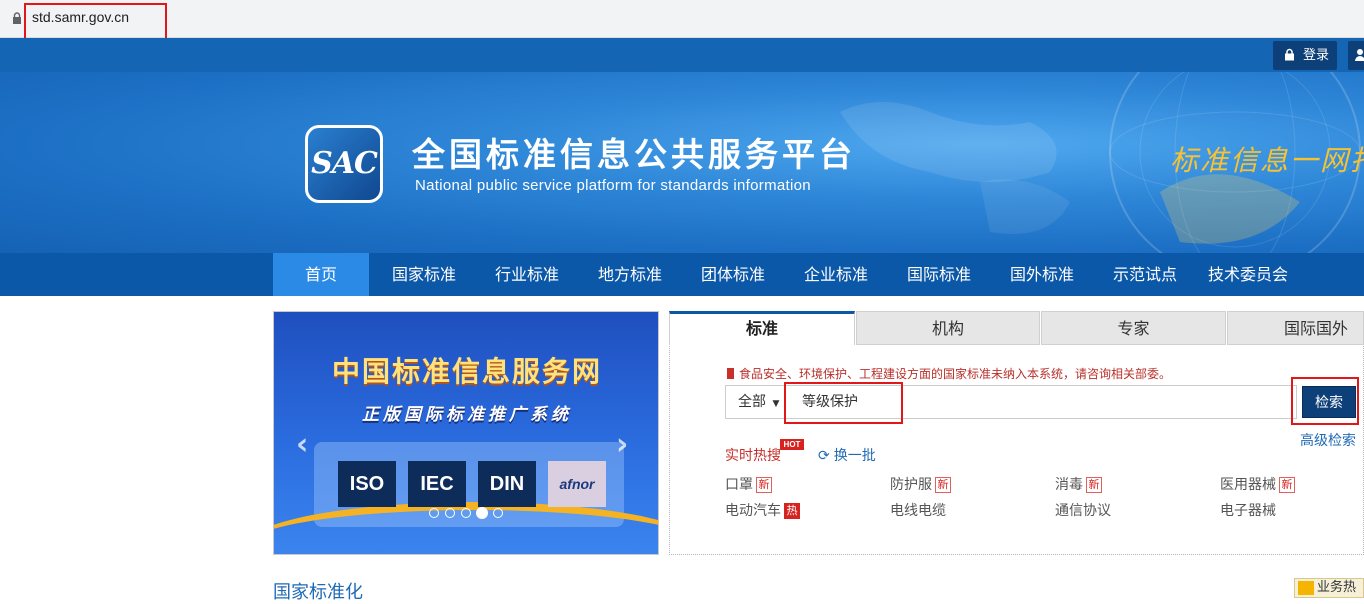  I want to click on banner-slogan: 标准信息一网打尽, so click(1267, 160).